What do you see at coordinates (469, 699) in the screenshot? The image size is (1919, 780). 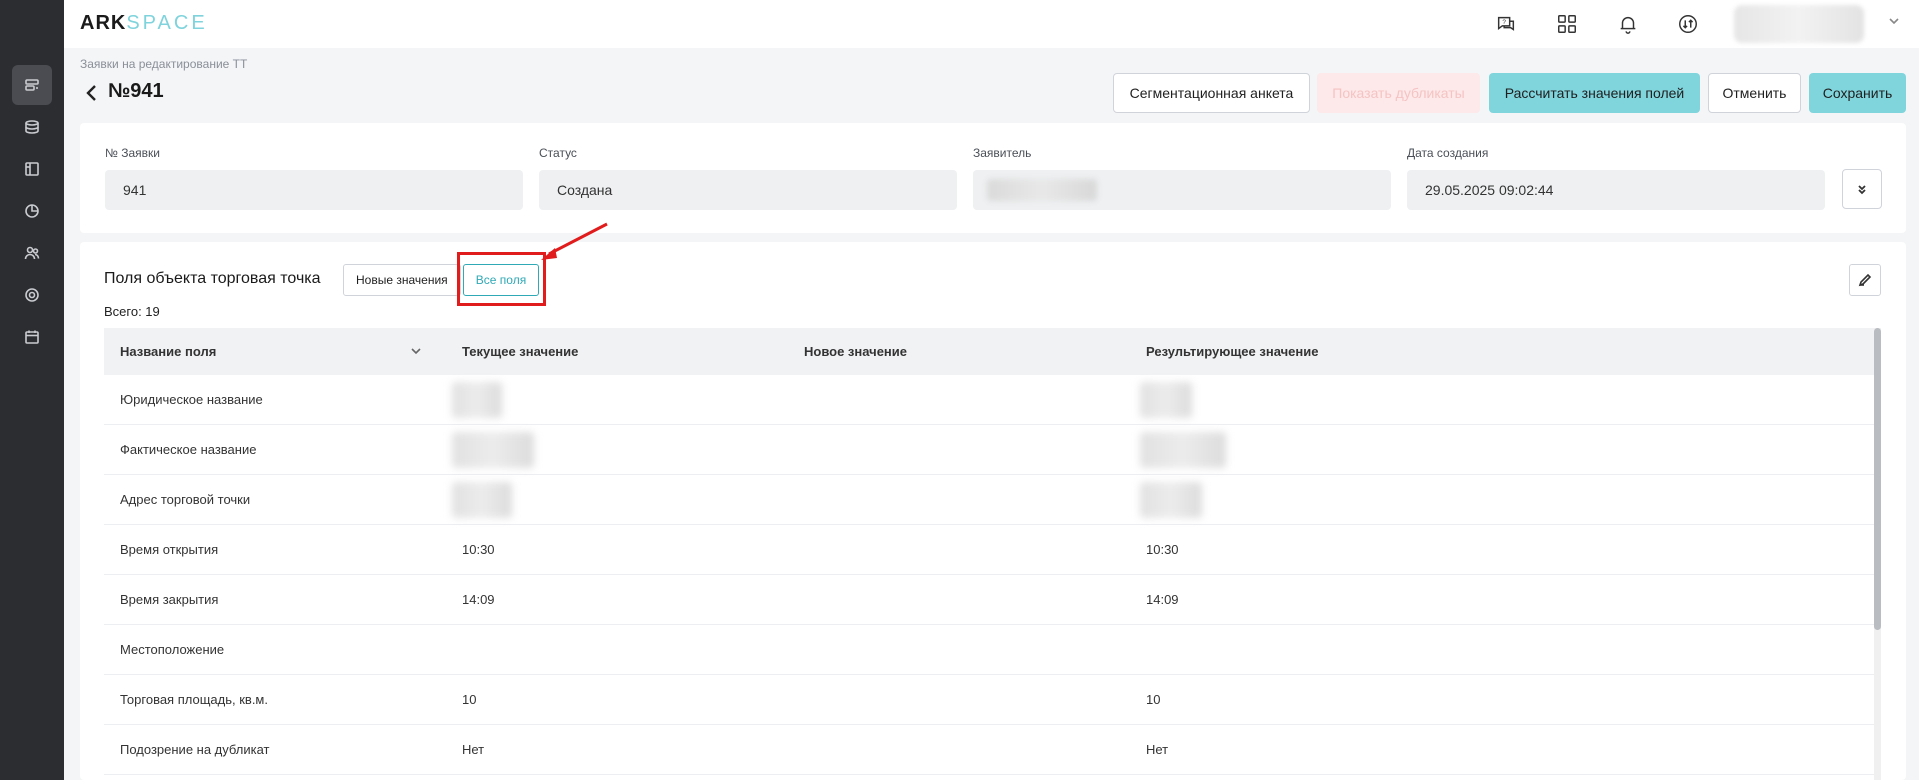 I see `current-value: 10` at bounding box center [469, 699].